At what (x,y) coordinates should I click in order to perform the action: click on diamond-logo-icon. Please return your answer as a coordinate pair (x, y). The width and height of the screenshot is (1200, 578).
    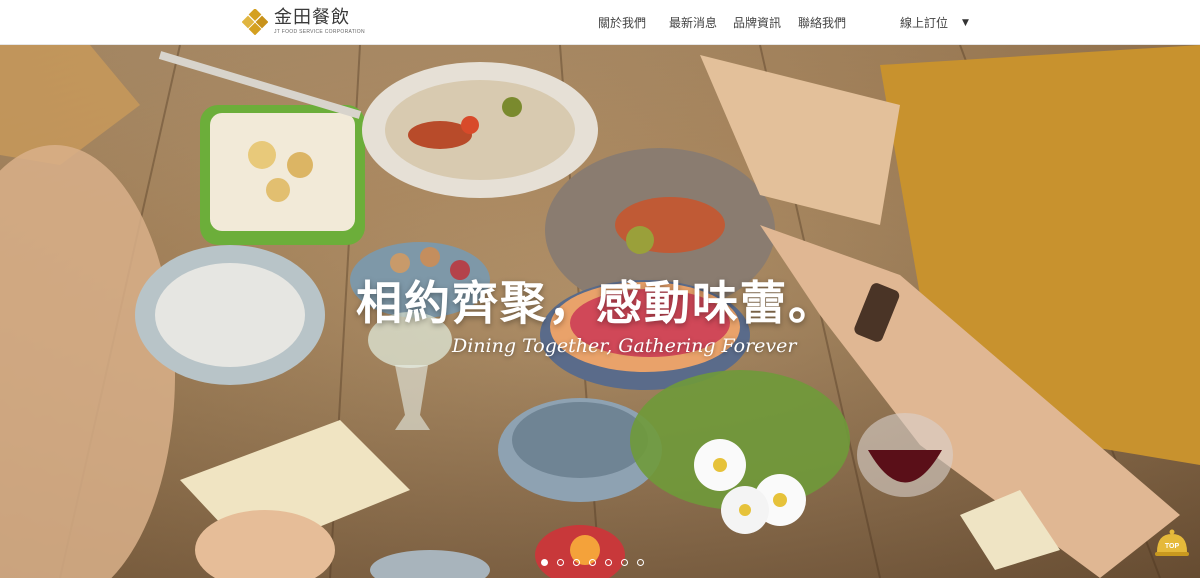
    Looking at the image, I should click on (255, 22).